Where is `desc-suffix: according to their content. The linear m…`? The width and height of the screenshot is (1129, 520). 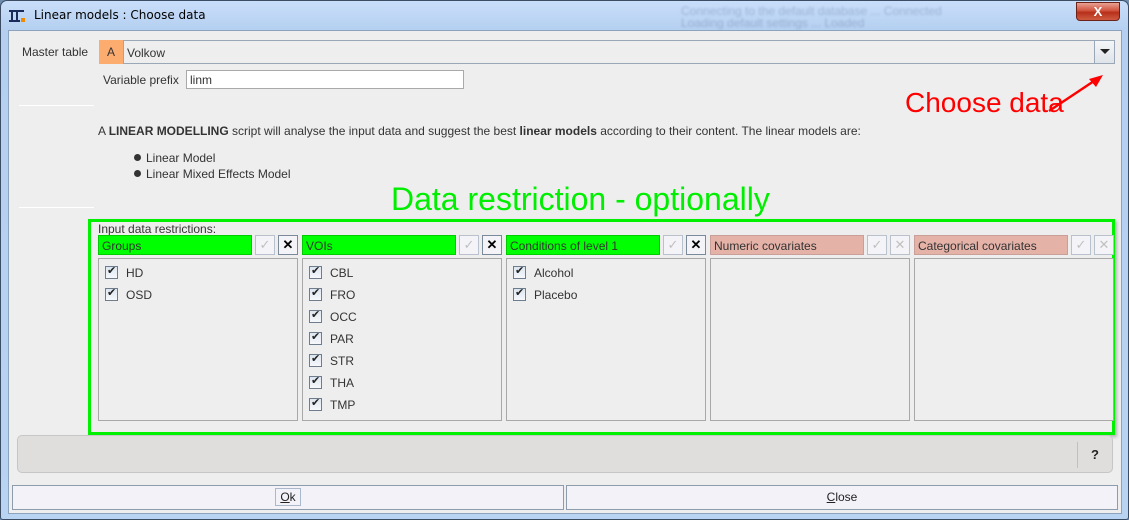 desc-suffix: according to their content. The linear m… is located at coordinates (728, 131).